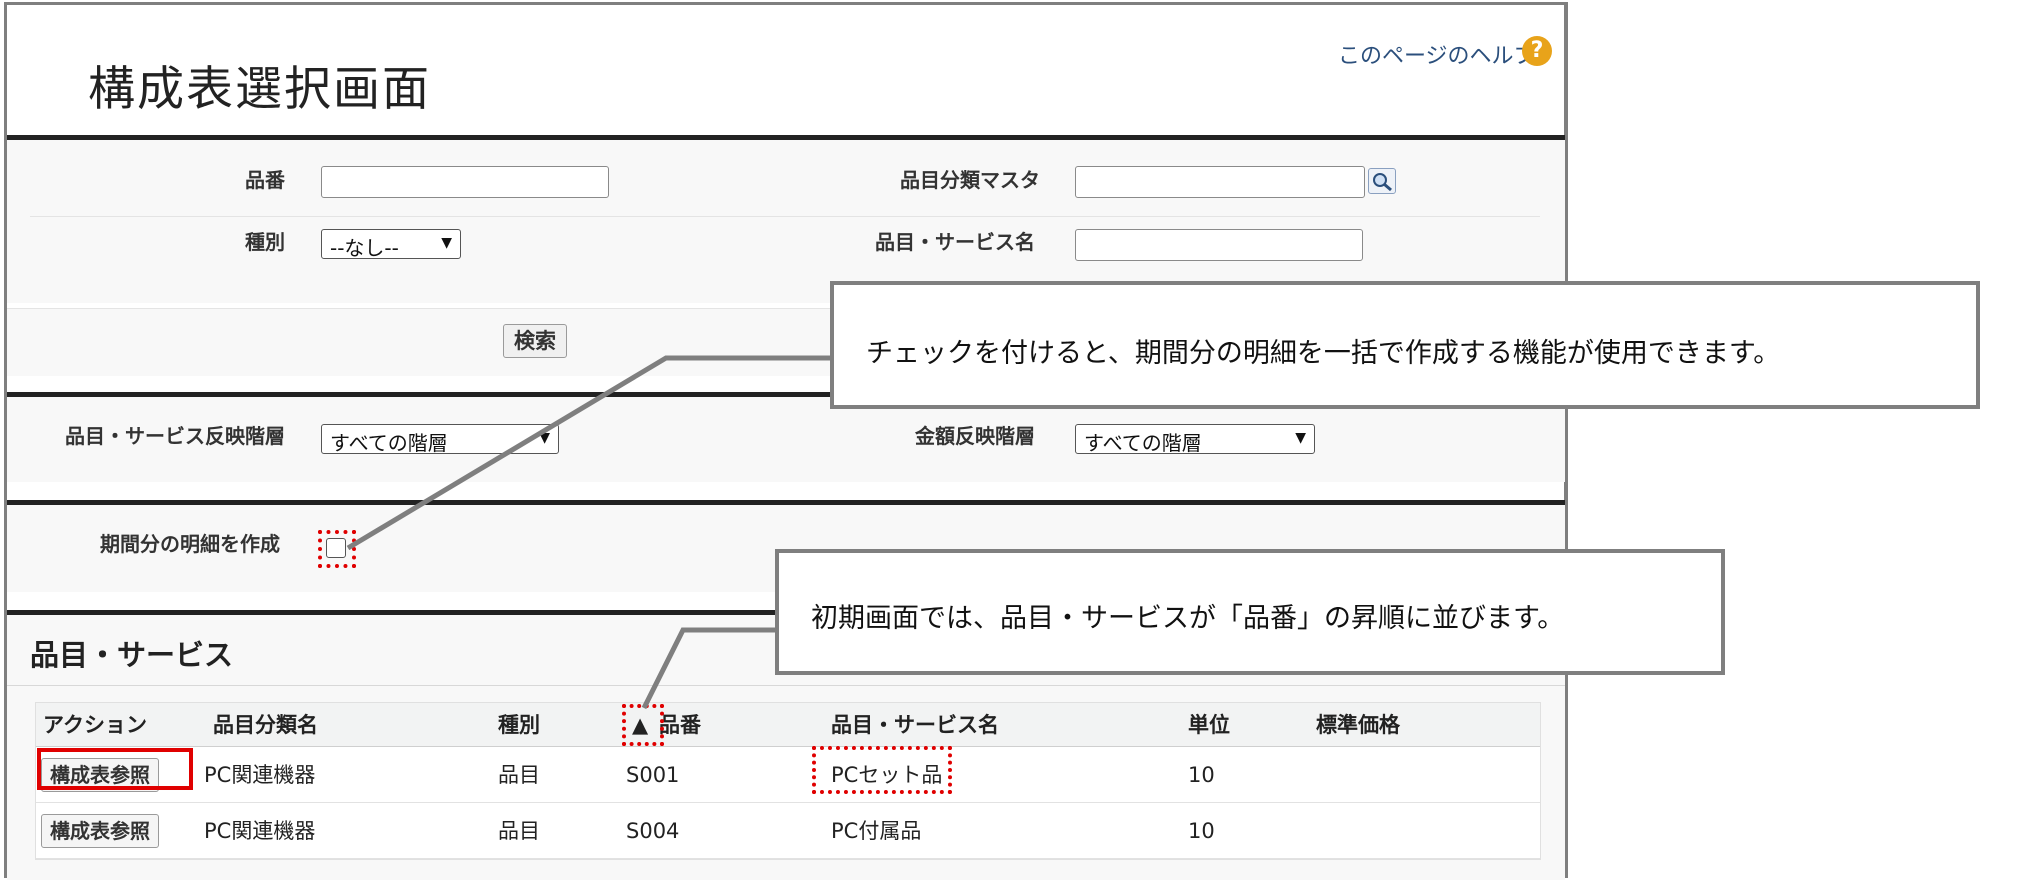 The width and height of the screenshot is (2027, 880). Describe the element at coordinates (1323, 353) in the screenshot. I see `callout-checkbox-text: チェックを付けると、期間分の明細を一括で作成する機能が使用できます。` at that location.